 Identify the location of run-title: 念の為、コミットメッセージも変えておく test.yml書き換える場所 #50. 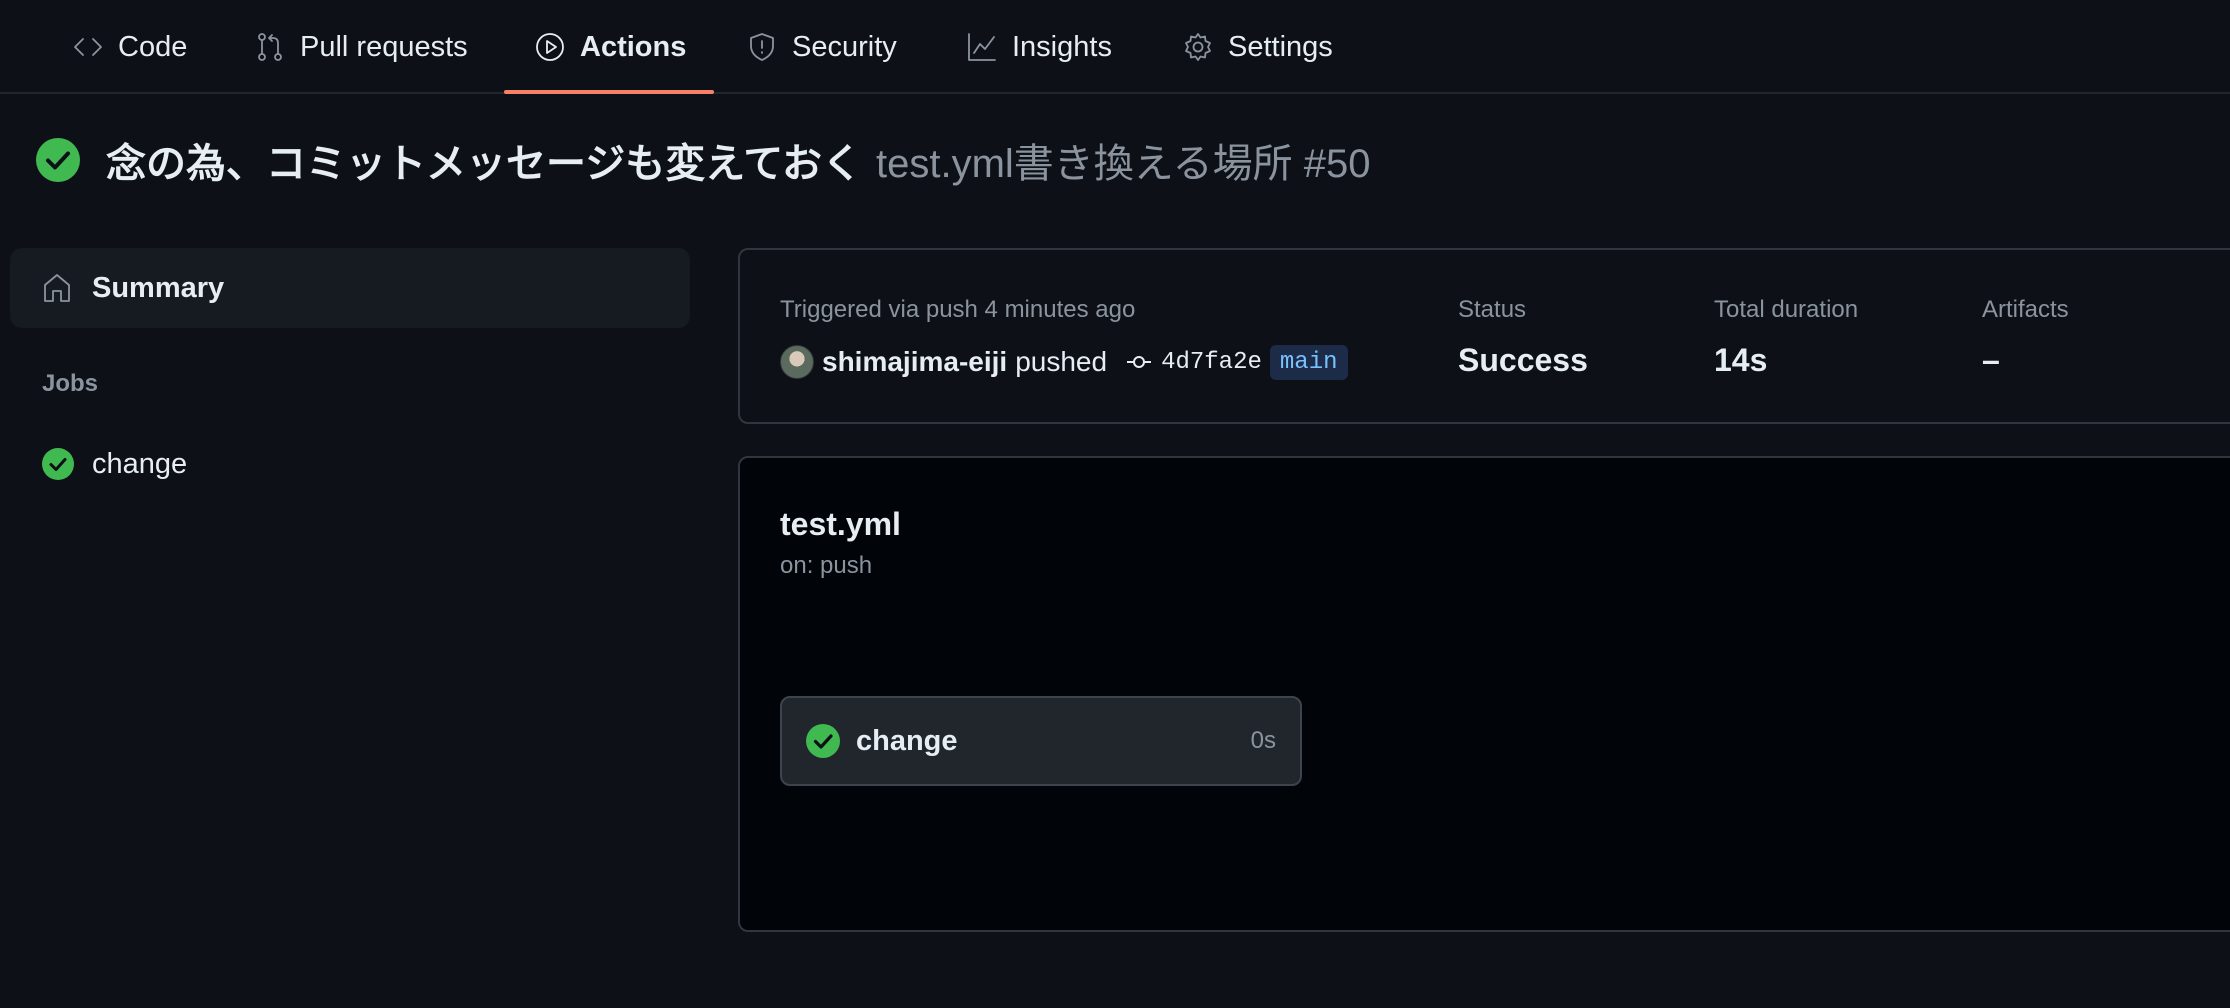
(703, 161).